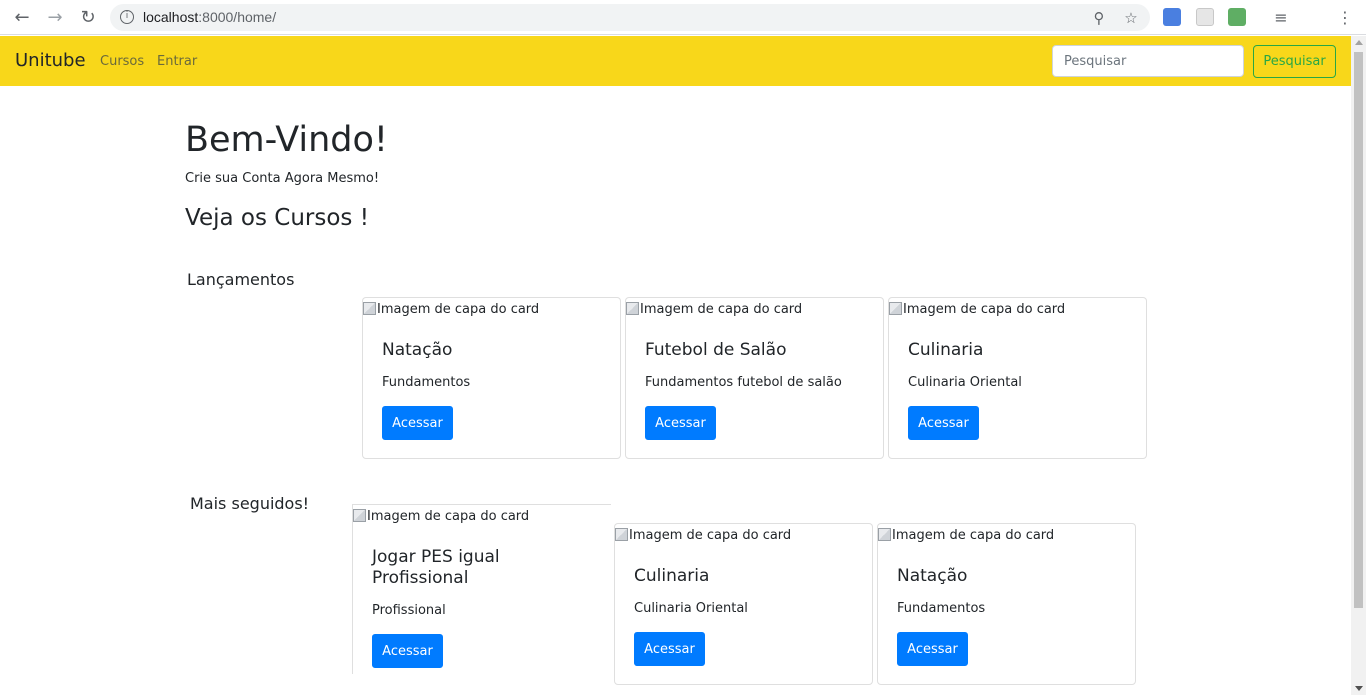 This screenshot has height=695, width=1366. Describe the element at coordinates (1359, 42) in the screenshot. I see `scroll-up-icon` at that location.